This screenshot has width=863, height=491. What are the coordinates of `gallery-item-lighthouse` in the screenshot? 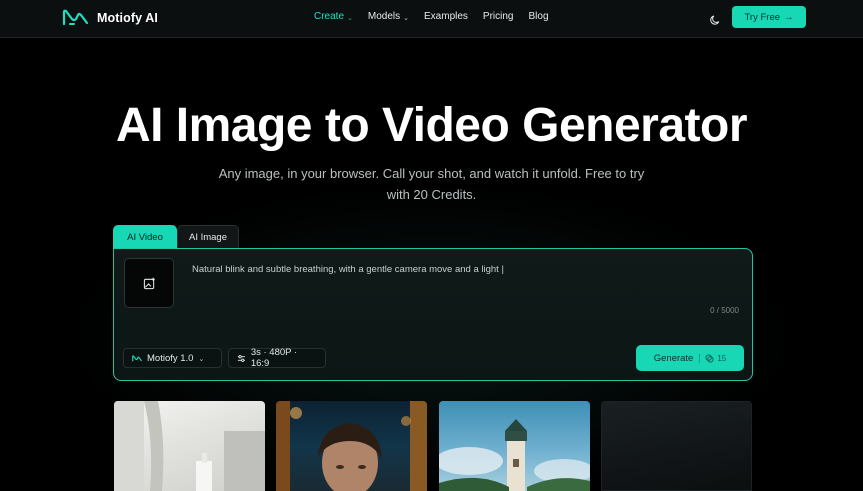 It's located at (514, 446).